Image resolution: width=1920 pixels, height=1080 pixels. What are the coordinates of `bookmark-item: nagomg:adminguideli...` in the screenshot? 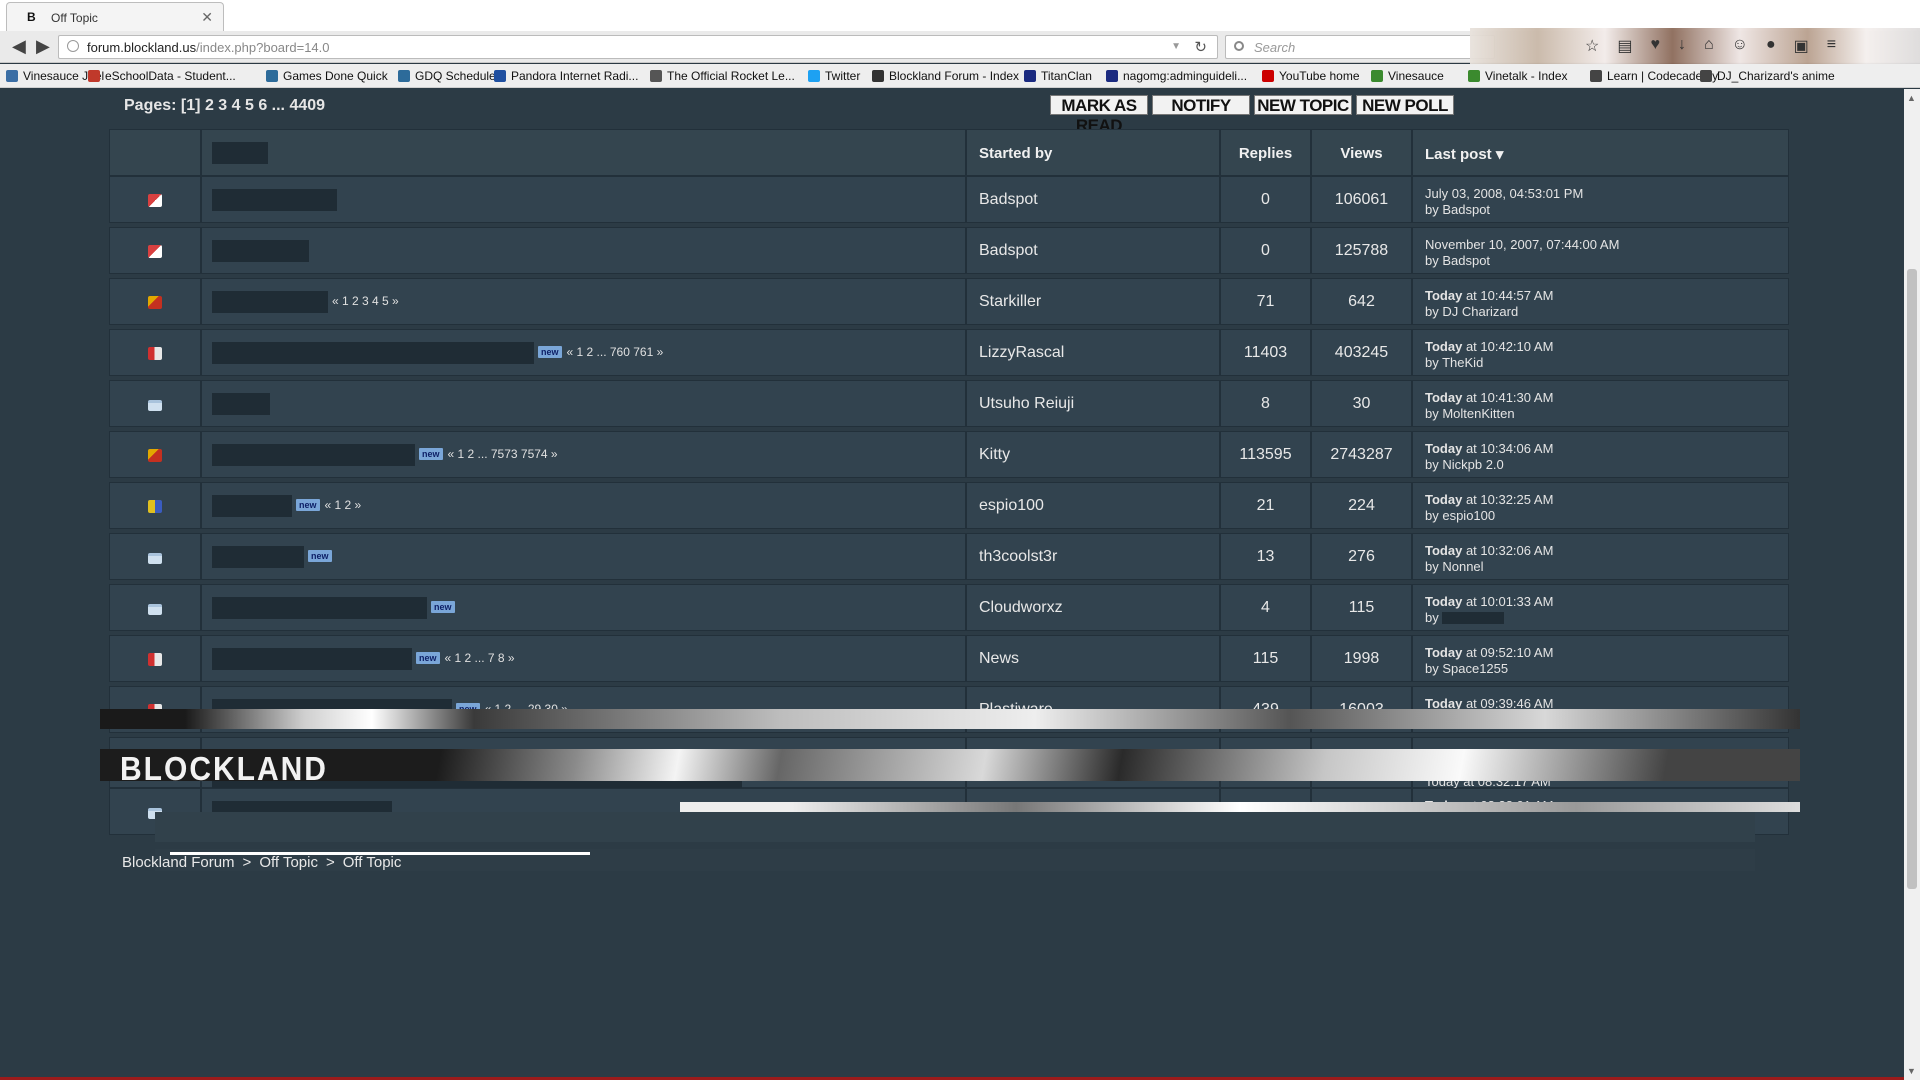 It's located at (1176, 76).